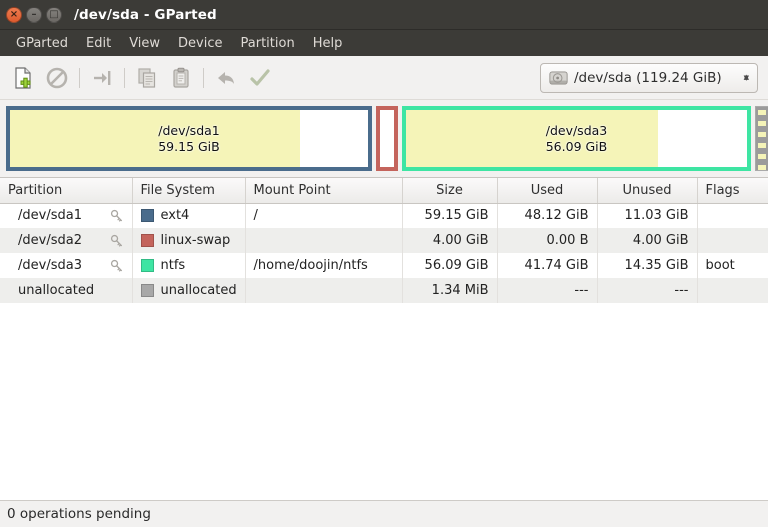  Describe the element at coordinates (450, 191) in the screenshot. I see `column-header-size: Size` at that location.